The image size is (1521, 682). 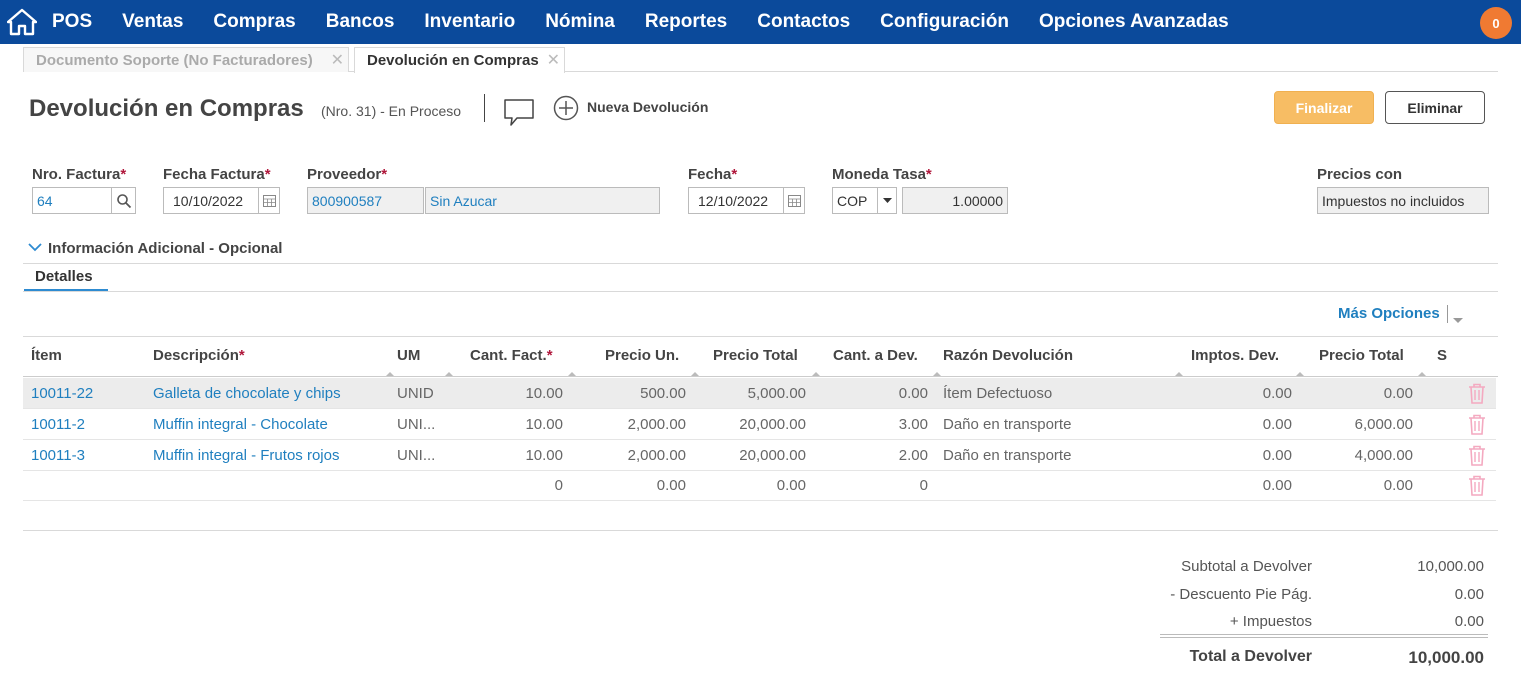 I want to click on date-label: Fecha*, so click(x=713, y=174).